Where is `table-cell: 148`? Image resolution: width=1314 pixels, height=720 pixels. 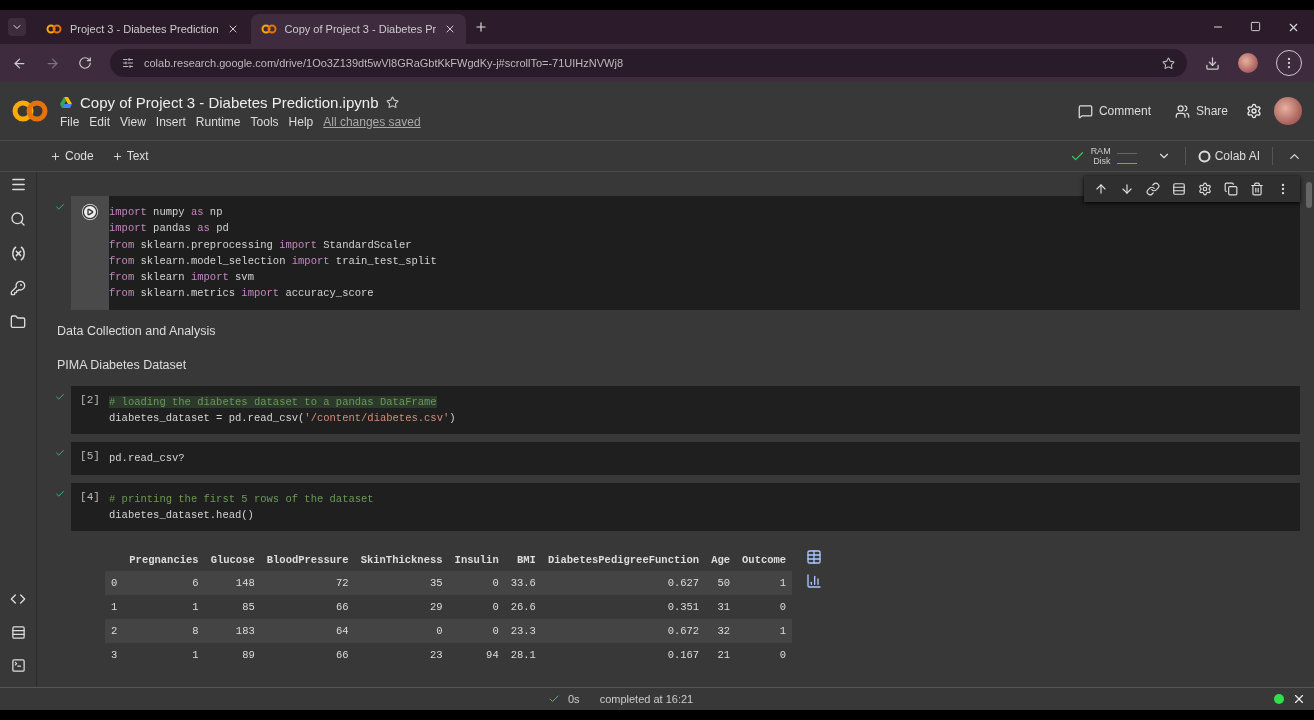
table-cell: 148 is located at coordinates (232, 583).